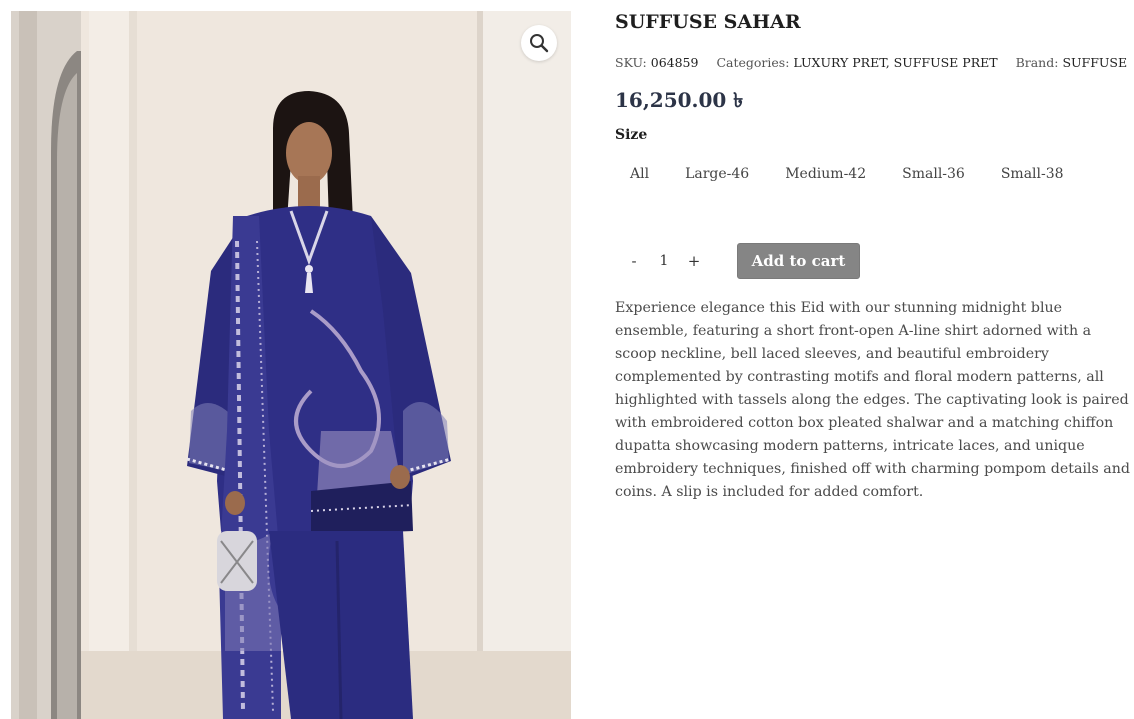 The height and width of the screenshot is (719, 1134). Describe the element at coordinates (634, 261) in the screenshot. I see `quantity-decrease-button: -` at that location.